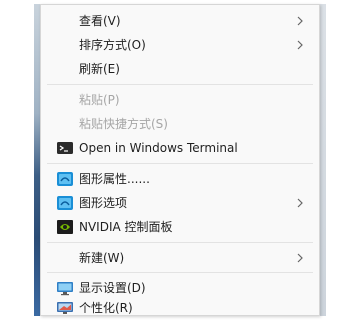 The image size is (352, 327). I want to click on menu-item-label: 图形选项, so click(103, 203).